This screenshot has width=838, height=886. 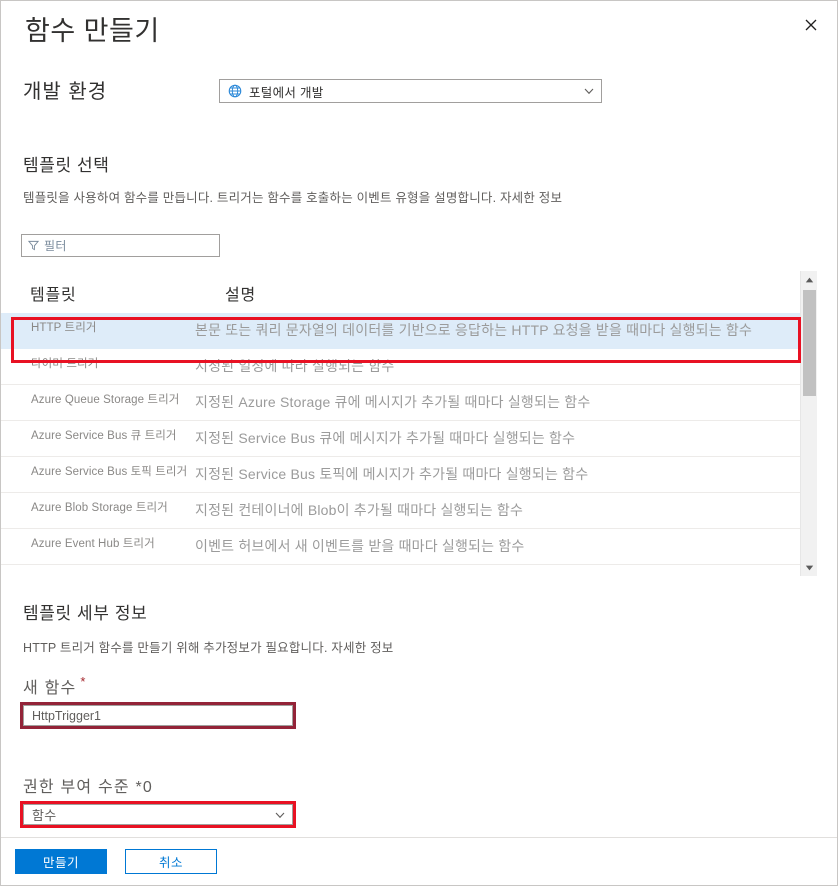 I want to click on select-template-learn-more-link: 자세한 정보, so click(x=531, y=198).